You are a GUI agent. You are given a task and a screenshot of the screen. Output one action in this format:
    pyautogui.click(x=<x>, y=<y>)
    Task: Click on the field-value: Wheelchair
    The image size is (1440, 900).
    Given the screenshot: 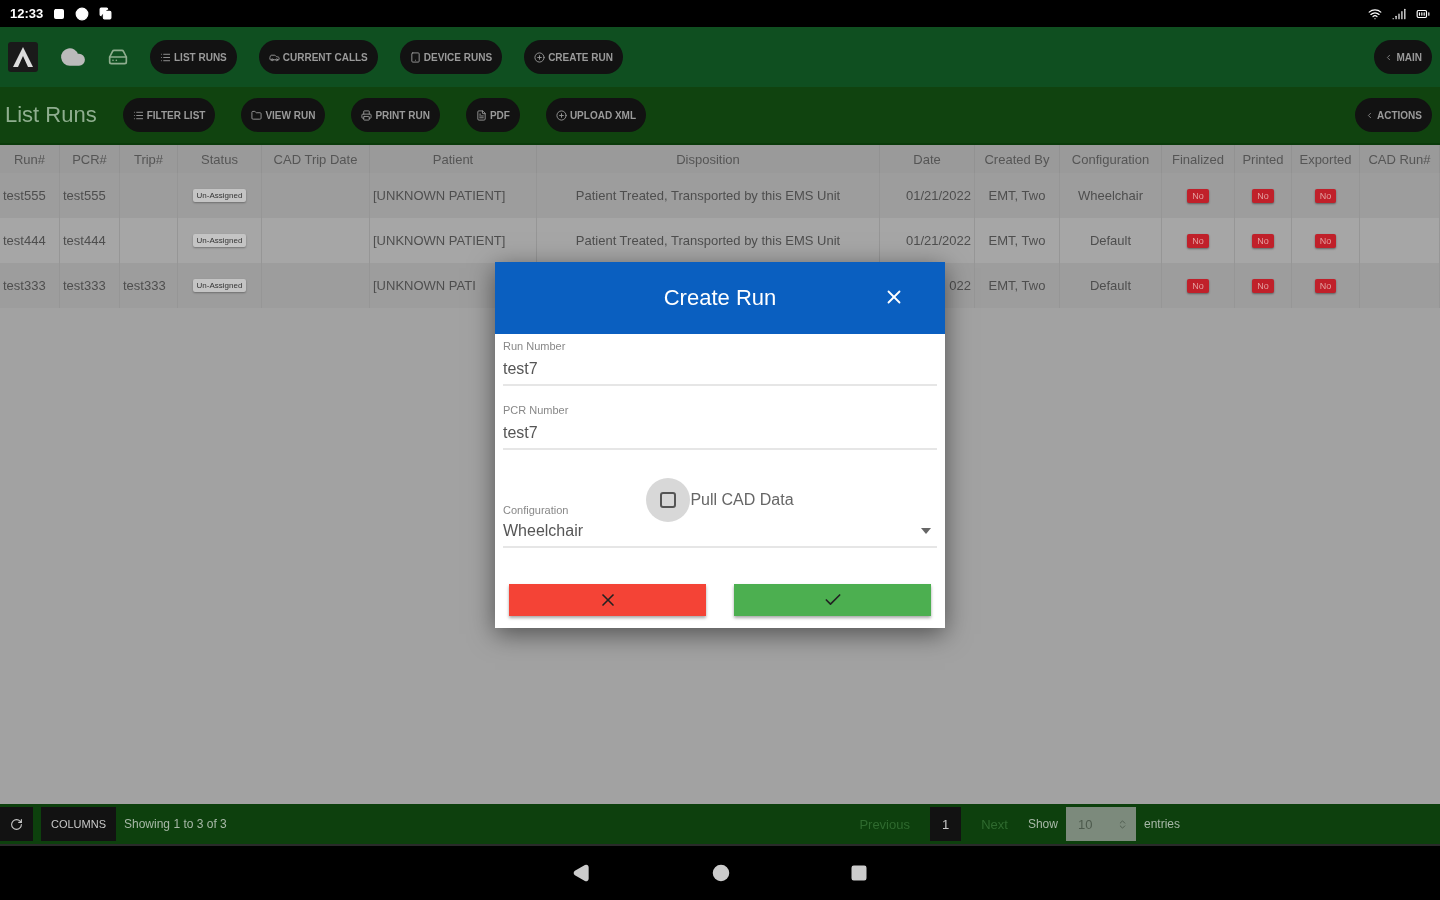 What is the action you would take?
    pyautogui.click(x=543, y=531)
    